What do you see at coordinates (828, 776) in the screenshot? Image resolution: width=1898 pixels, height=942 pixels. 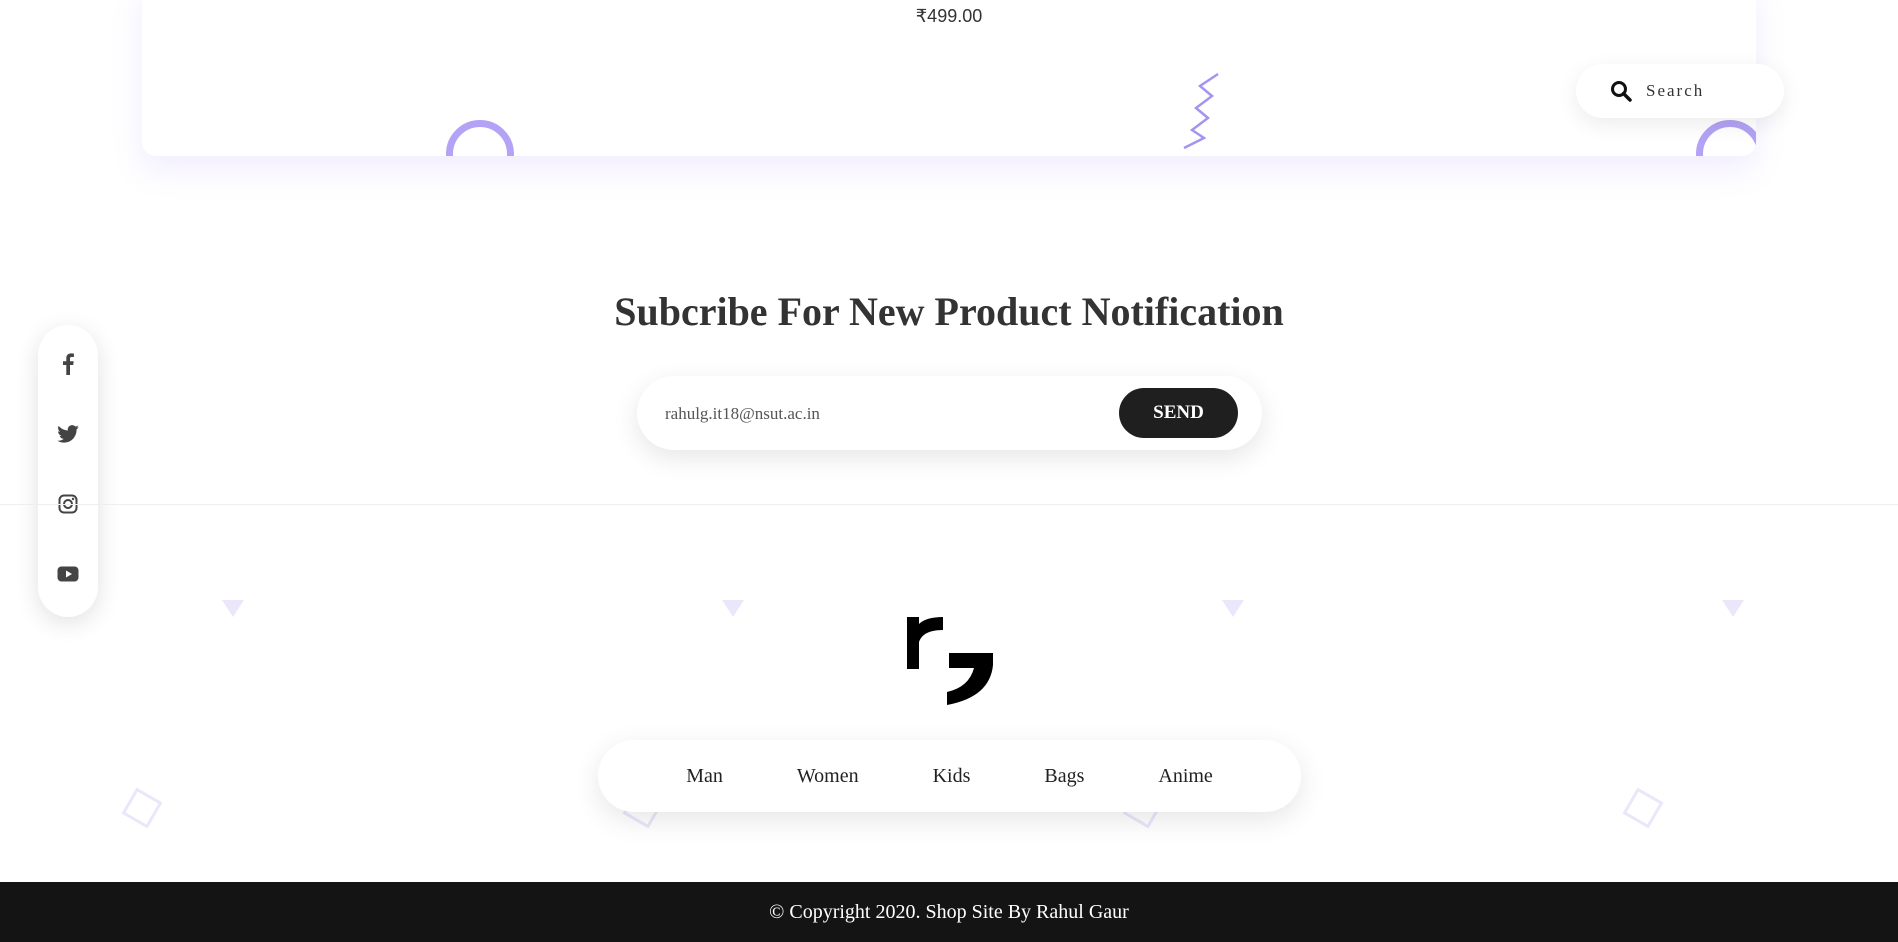 I see `footer-nav-women: Women` at bounding box center [828, 776].